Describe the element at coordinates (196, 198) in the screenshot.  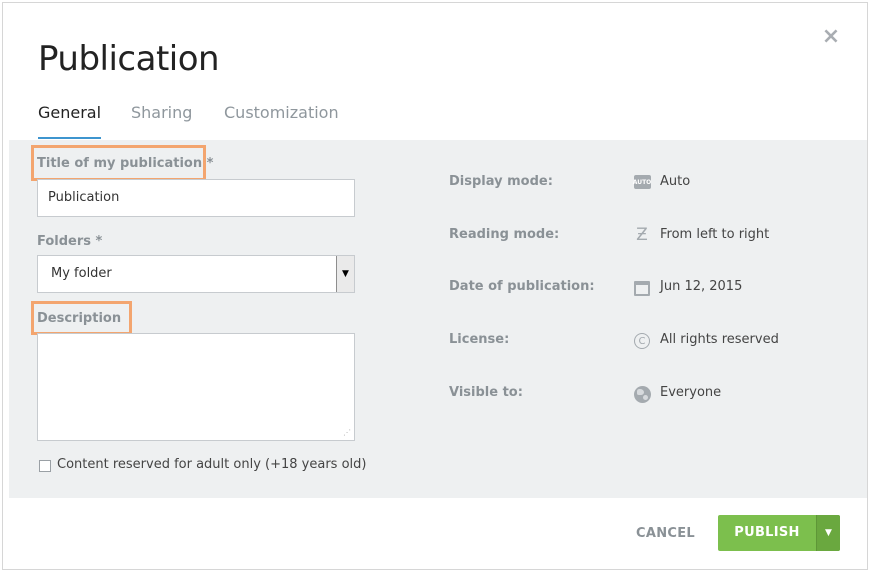
I see `title-input: Publication` at that location.